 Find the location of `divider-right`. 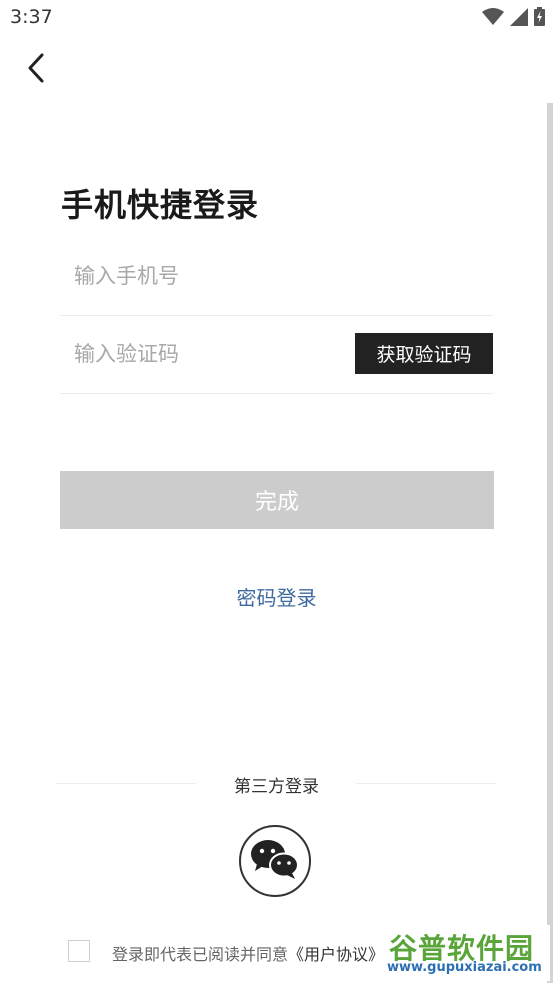

divider-right is located at coordinates (426, 783).